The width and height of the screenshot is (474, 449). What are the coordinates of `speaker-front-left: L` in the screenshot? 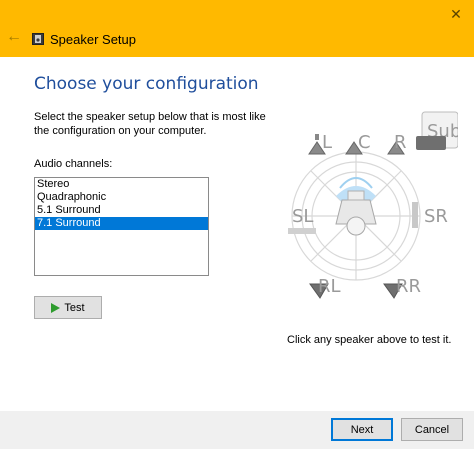 It's located at (320, 143).